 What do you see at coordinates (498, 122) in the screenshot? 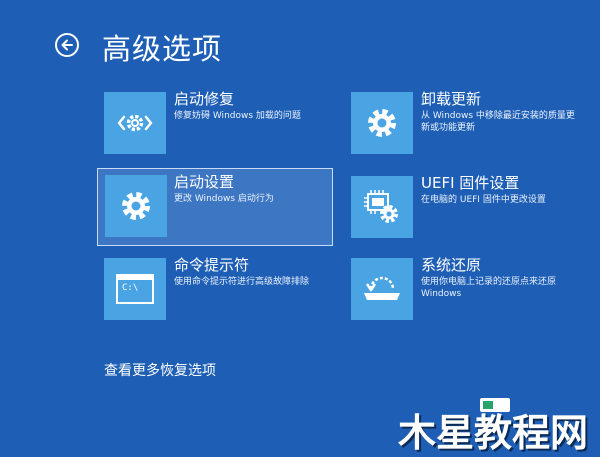
I see `option-description: 从 Windows 中移除最近安装的质量更新或功能更新` at bounding box center [498, 122].